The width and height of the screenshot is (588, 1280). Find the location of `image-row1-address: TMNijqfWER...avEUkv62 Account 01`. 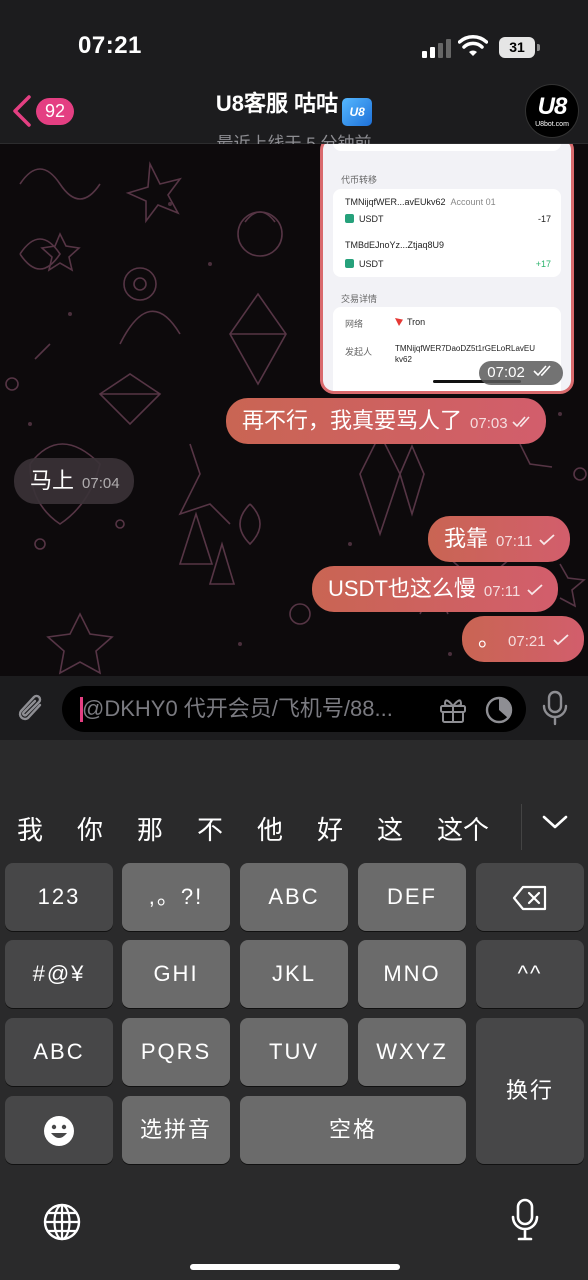

image-row1-address: TMNijqfWER...avEUkv62 Account 01 is located at coordinates (420, 202).